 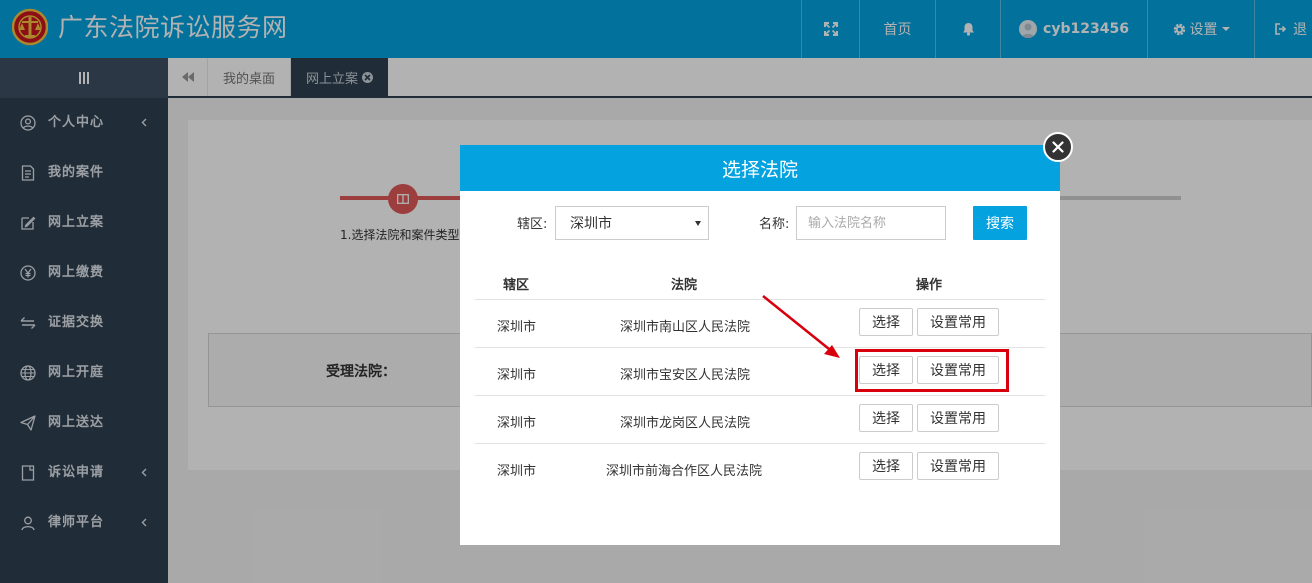 What do you see at coordinates (774, 224) in the screenshot?
I see `court-name-label: 名称:` at bounding box center [774, 224].